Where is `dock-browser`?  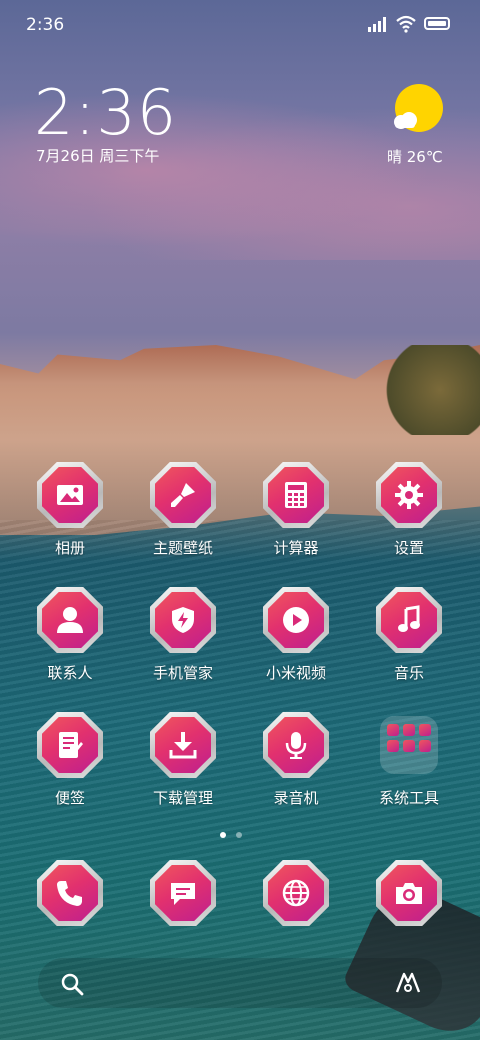 dock-browser is located at coordinates (296, 895).